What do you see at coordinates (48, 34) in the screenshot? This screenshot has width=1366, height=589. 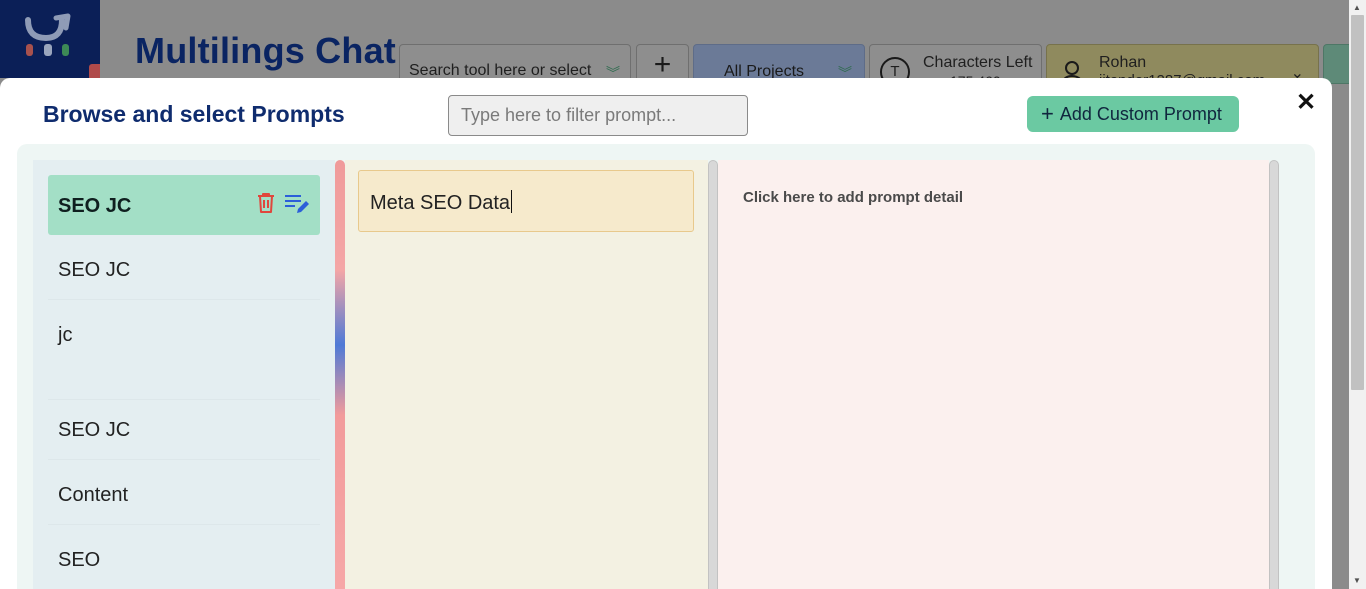 I see `logo-icon` at bounding box center [48, 34].